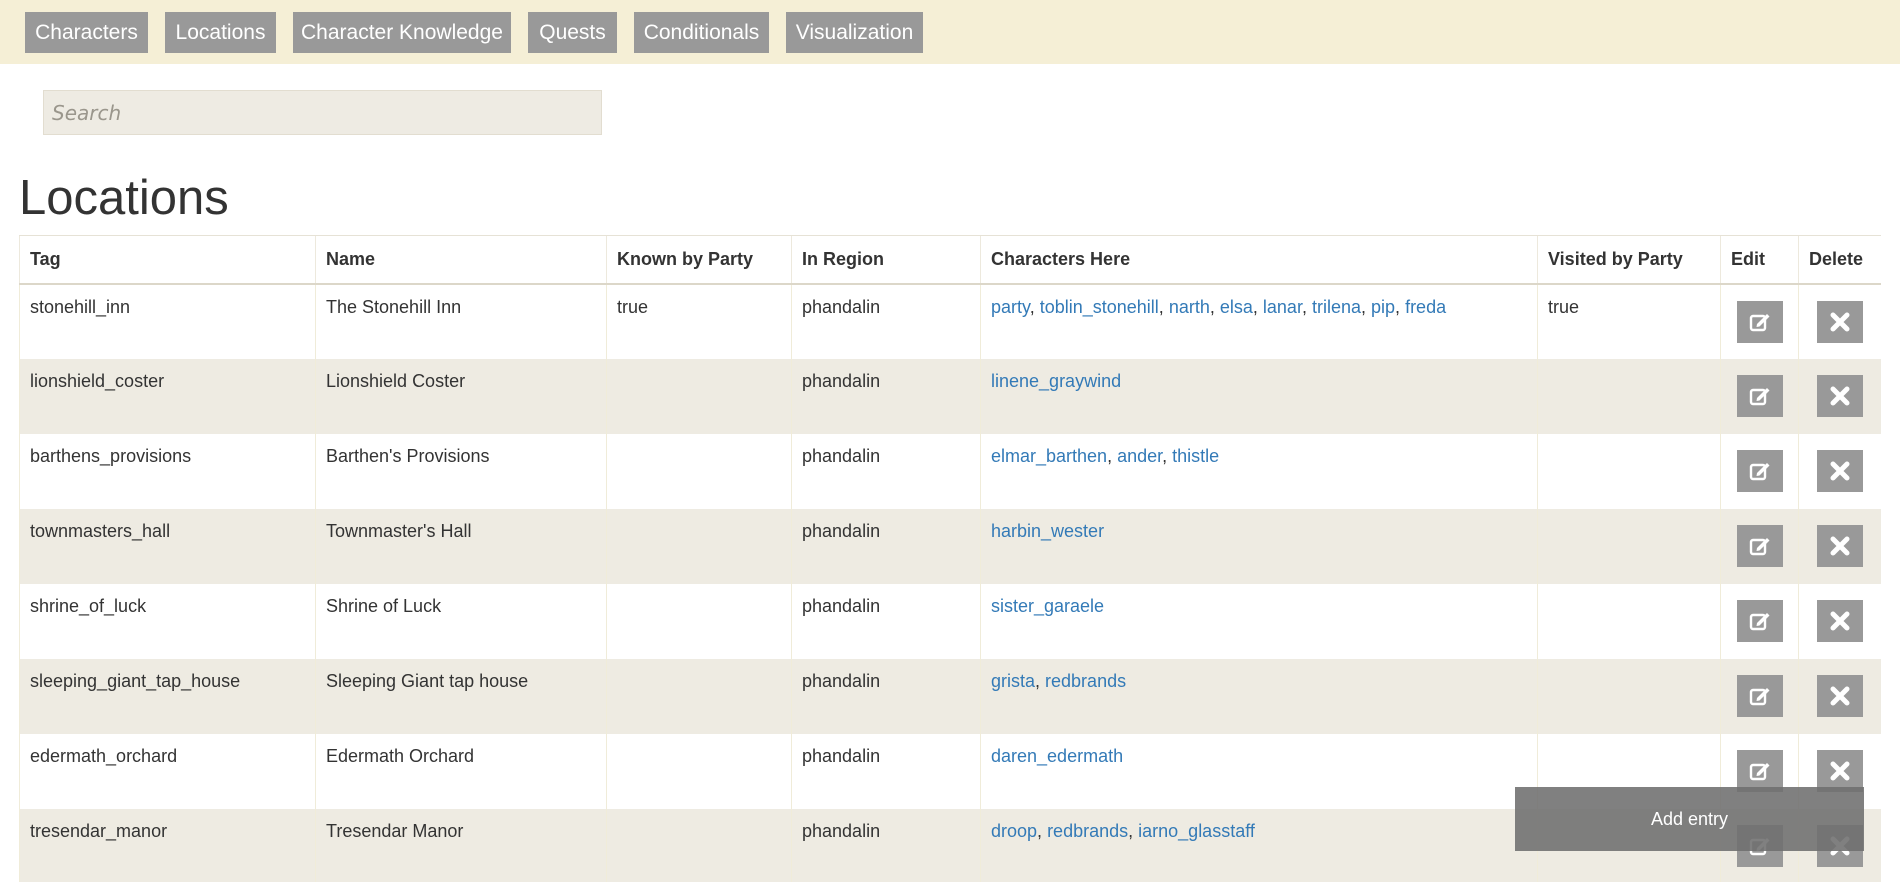 The width and height of the screenshot is (1900, 882). Describe the element at coordinates (1259, 260) in the screenshot. I see `column-header-characters-here: Characters Here` at that location.